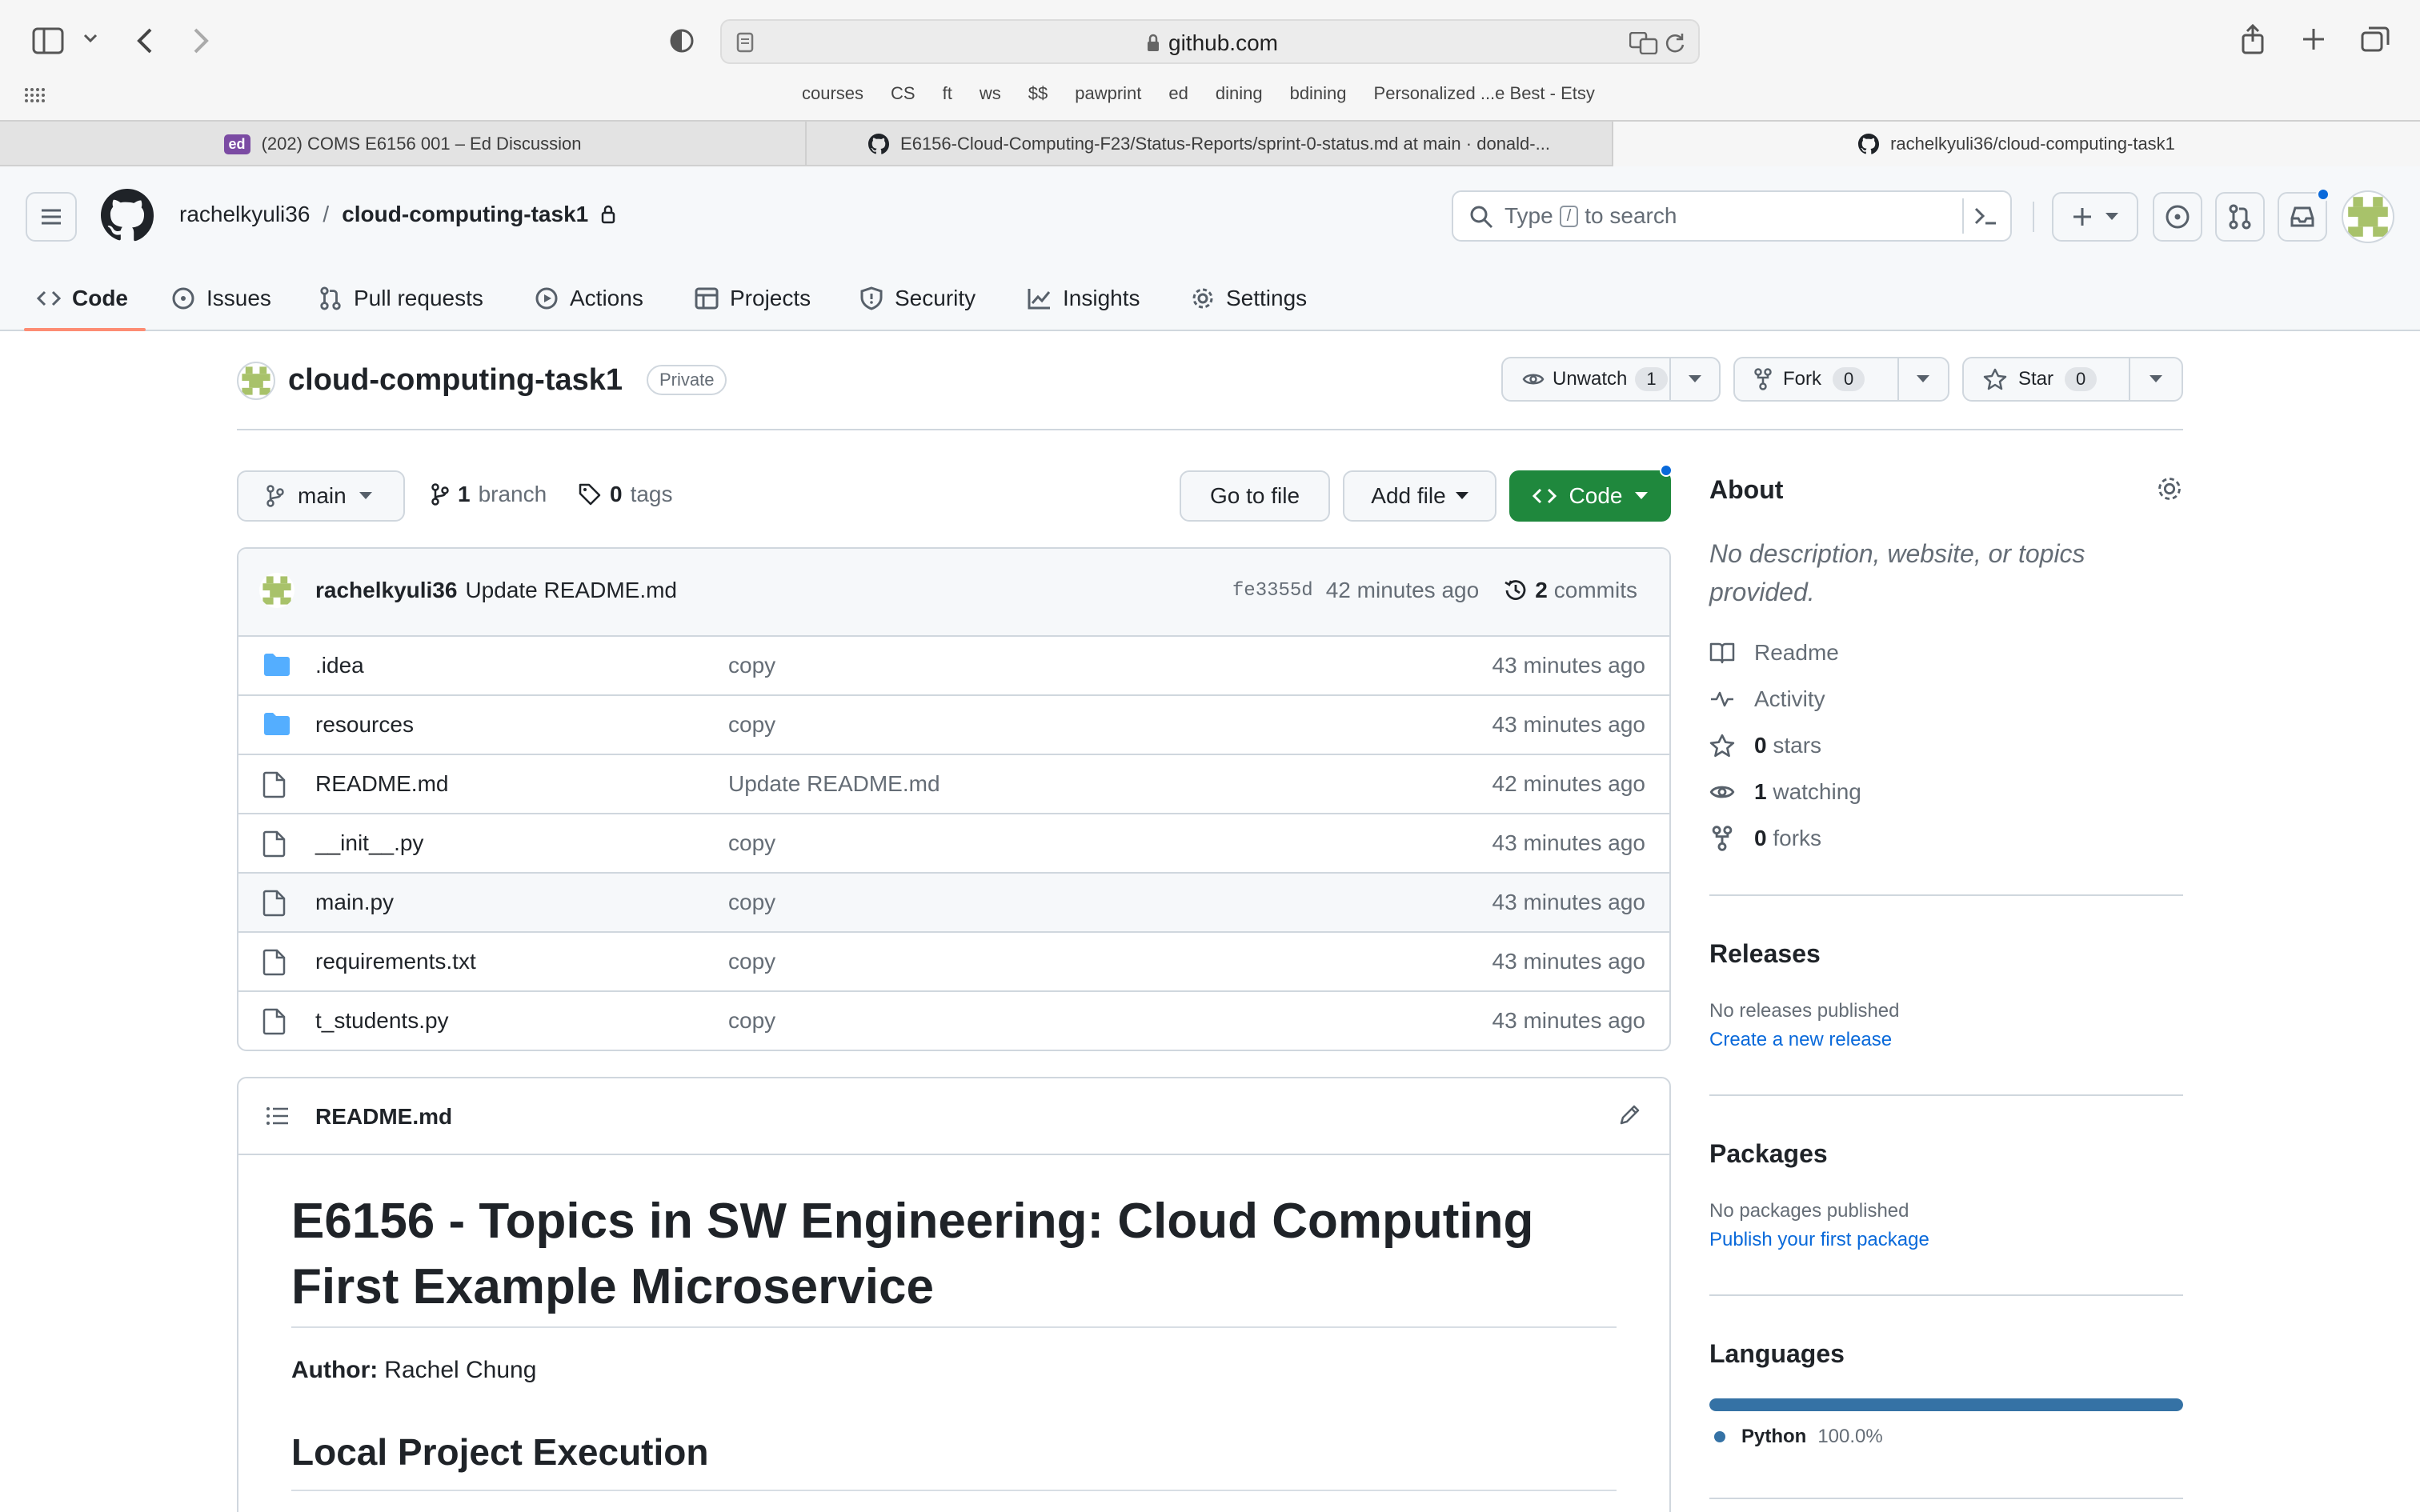 This screenshot has height=1512, width=2420. What do you see at coordinates (1570, 590) in the screenshot?
I see `commits-link: 2 commits` at bounding box center [1570, 590].